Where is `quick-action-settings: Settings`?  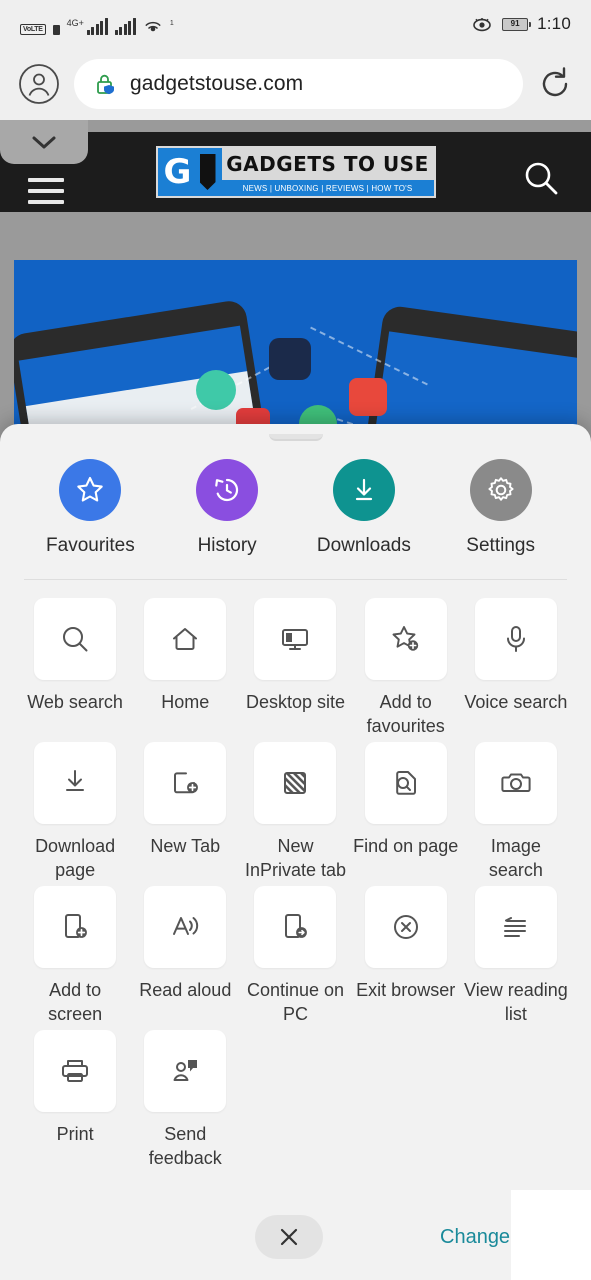
quick-action-settings: Settings is located at coordinates (501, 508).